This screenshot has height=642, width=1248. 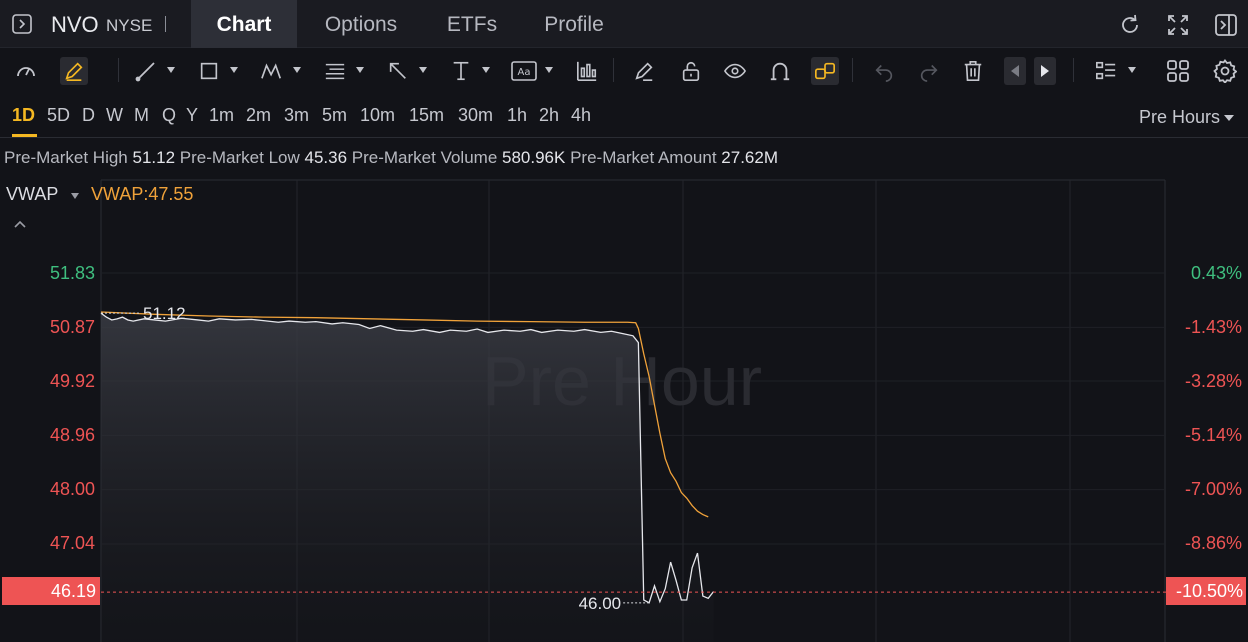 What do you see at coordinates (258, 115) in the screenshot?
I see `interval-2m: 2m` at bounding box center [258, 115].